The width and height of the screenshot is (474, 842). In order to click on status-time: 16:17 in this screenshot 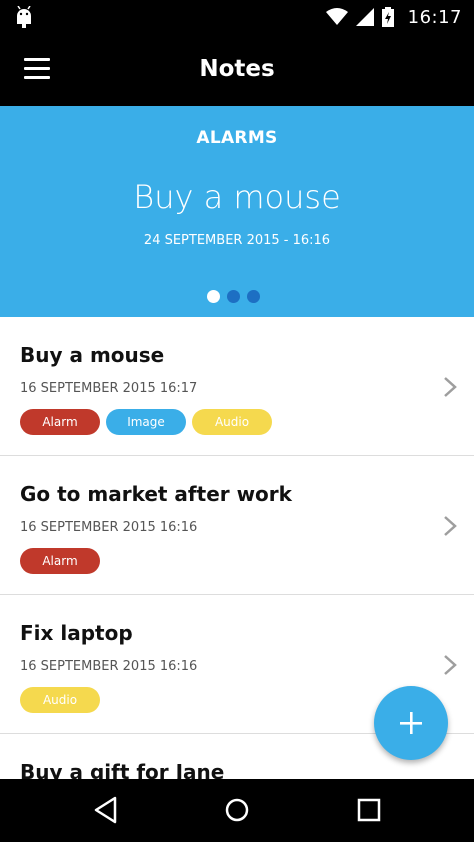, I will do `click(434, 17)`.